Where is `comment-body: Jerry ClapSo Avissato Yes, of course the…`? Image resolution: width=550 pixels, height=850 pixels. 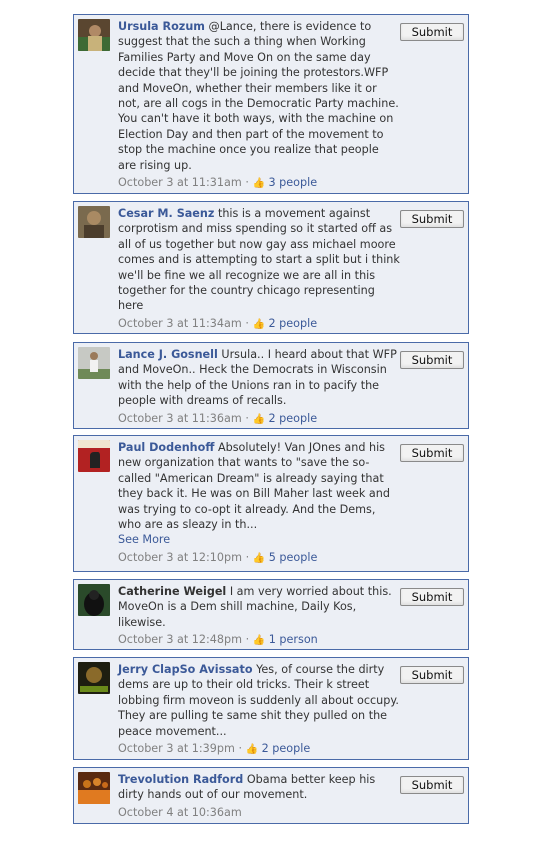
comment-body: Jerry ClapSo Avissato Yes, of course the… is located at coordinates (259, 709).